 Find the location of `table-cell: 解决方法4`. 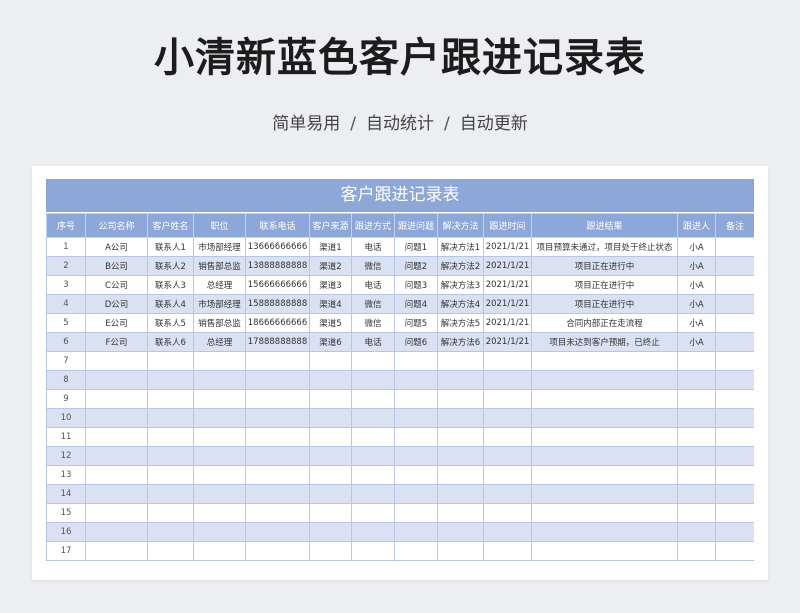

table-cell: 解决方法4 is located at coordinates (460, 304).